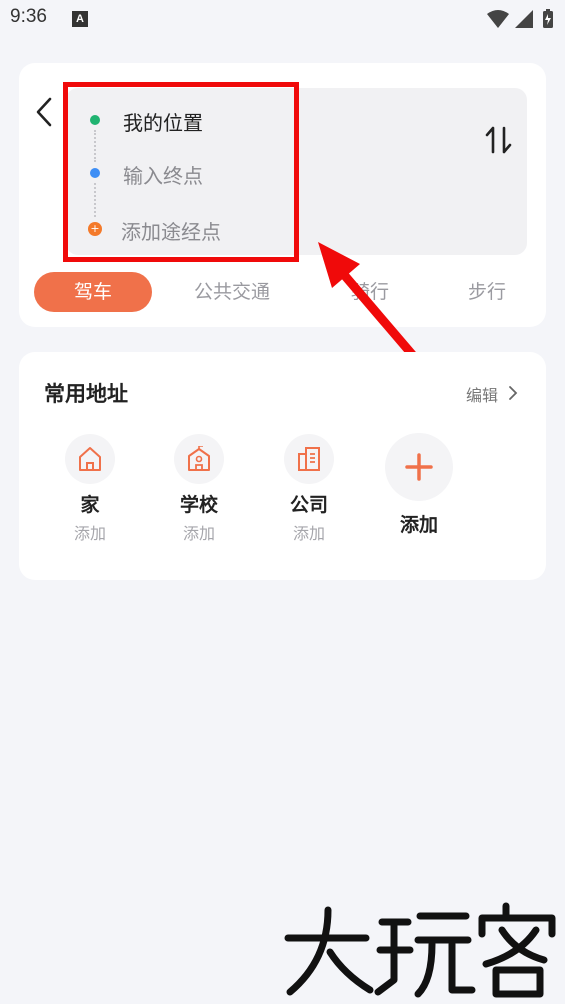  I want to click on chevron-left-icon, so click(44, 112).